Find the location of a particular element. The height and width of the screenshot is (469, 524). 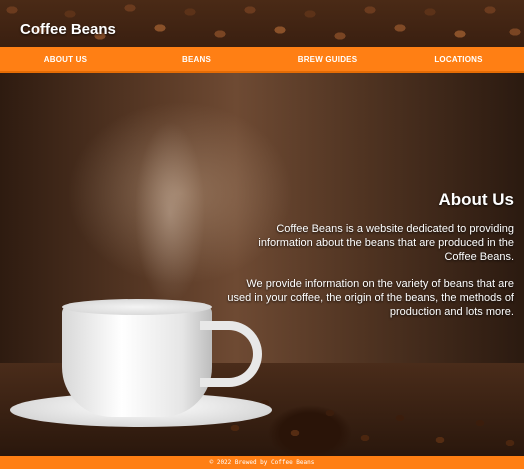

header-banner: Coffee Beans is located at coordinates (262, 23).